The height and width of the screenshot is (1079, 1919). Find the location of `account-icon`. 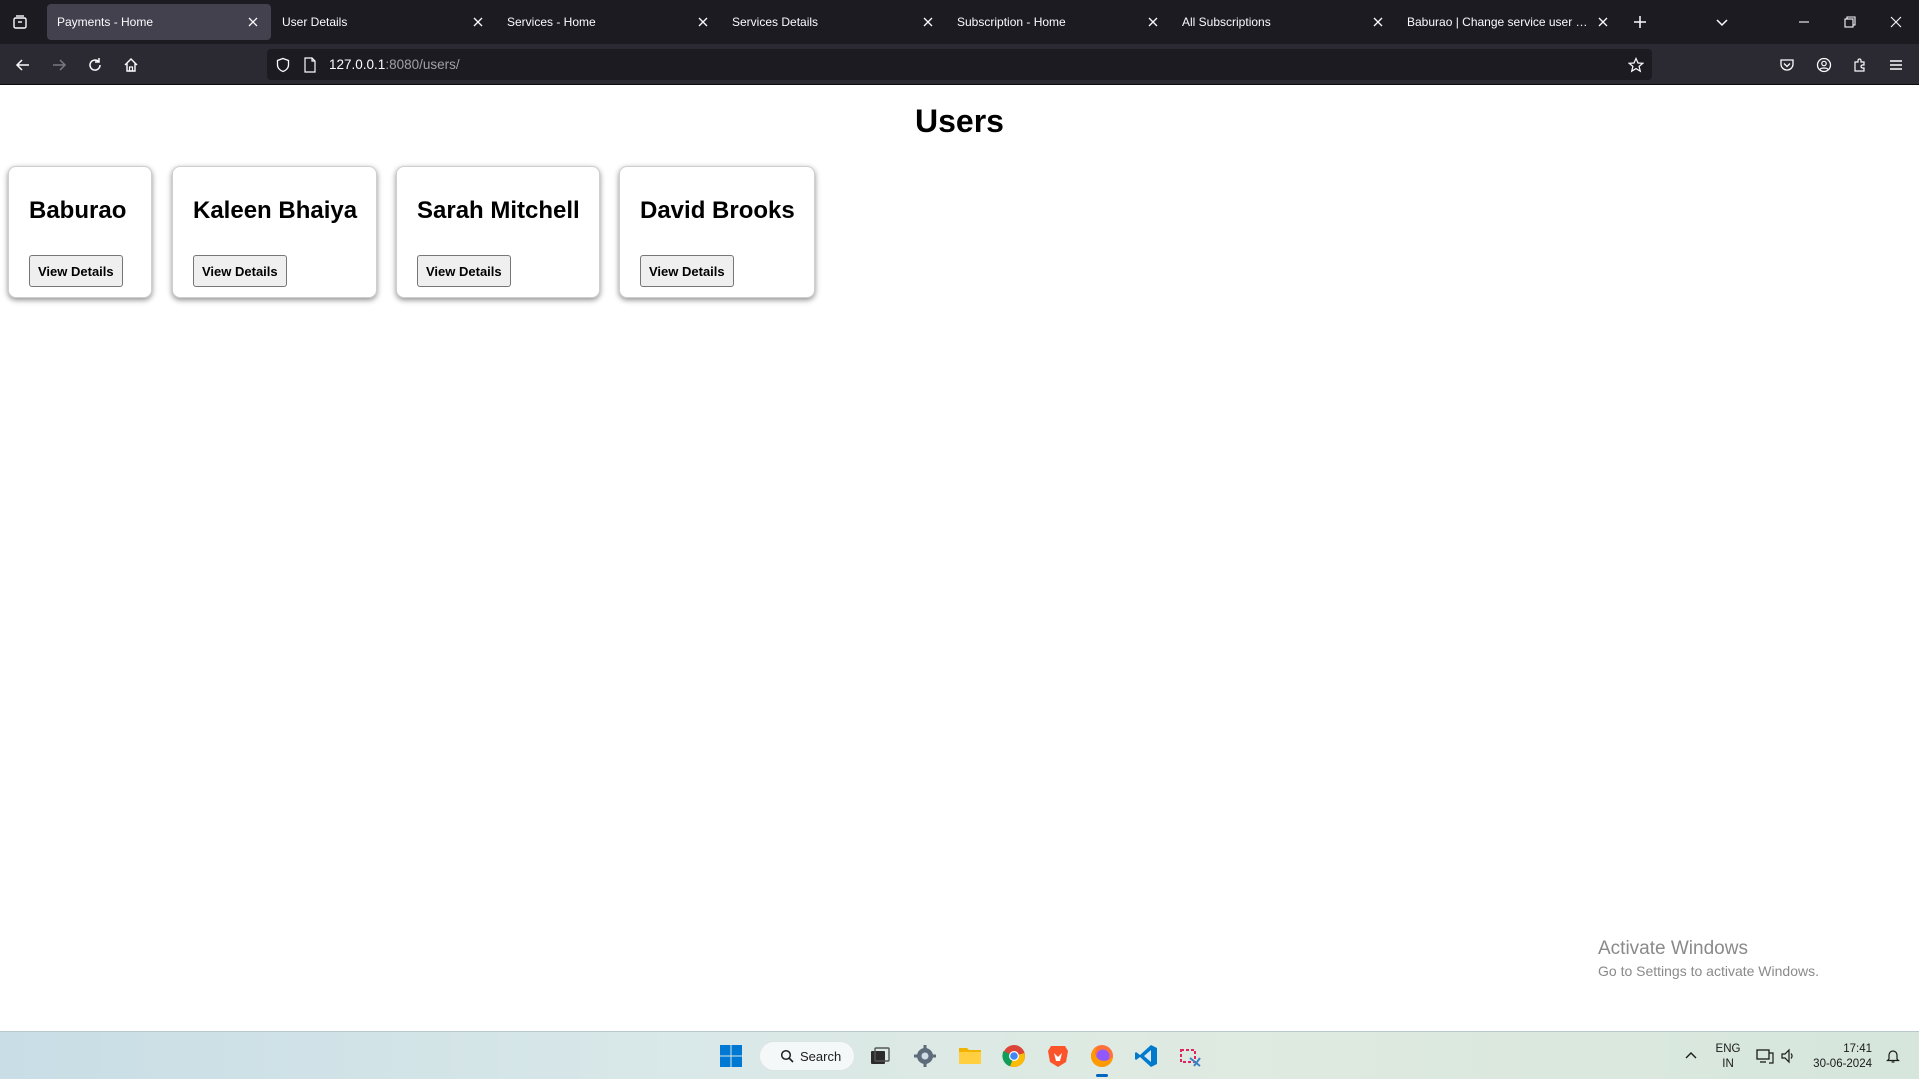

account-icon is located at coordinates (1824, 65).